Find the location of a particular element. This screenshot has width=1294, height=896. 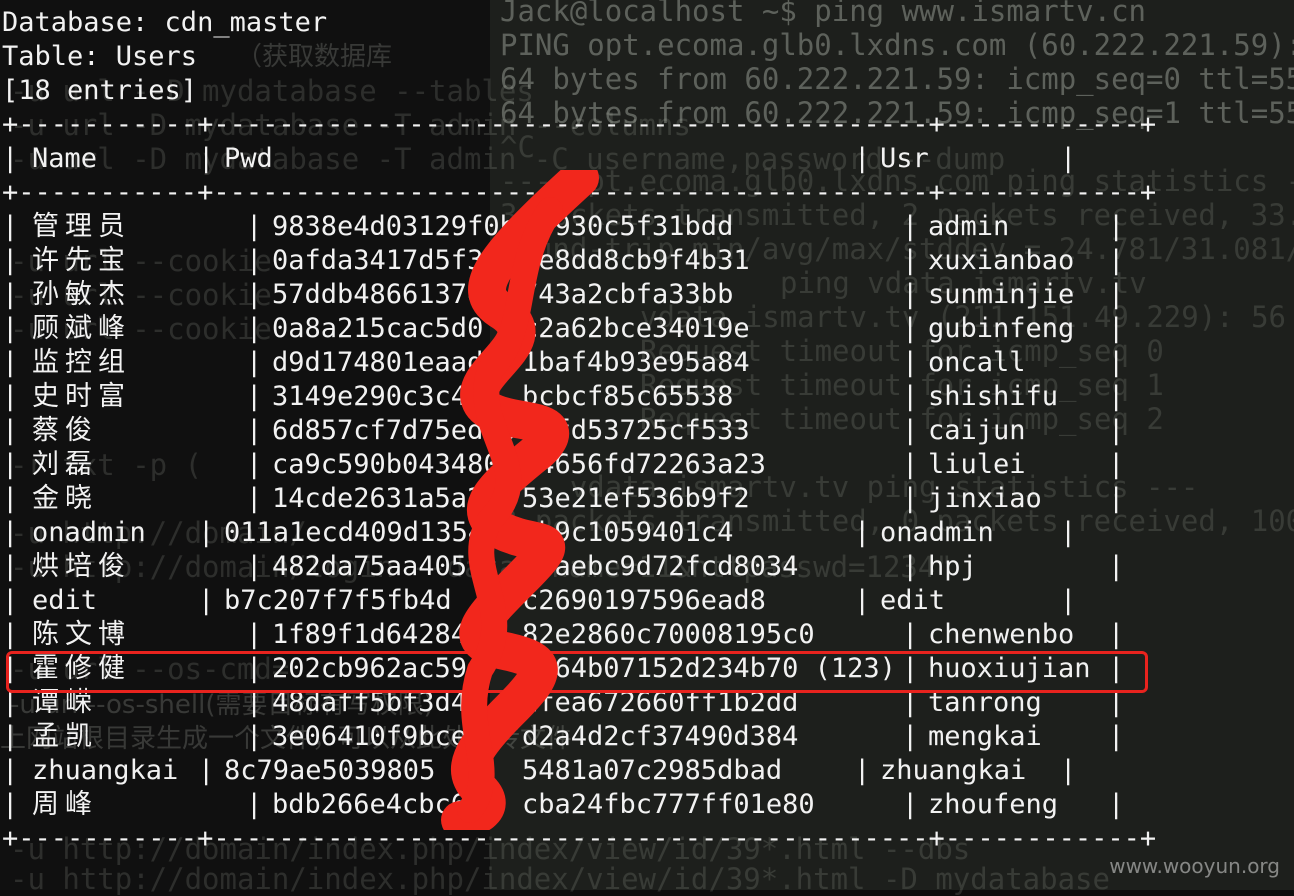

cell-name: 管理员 is located at coordinates (81, 226).